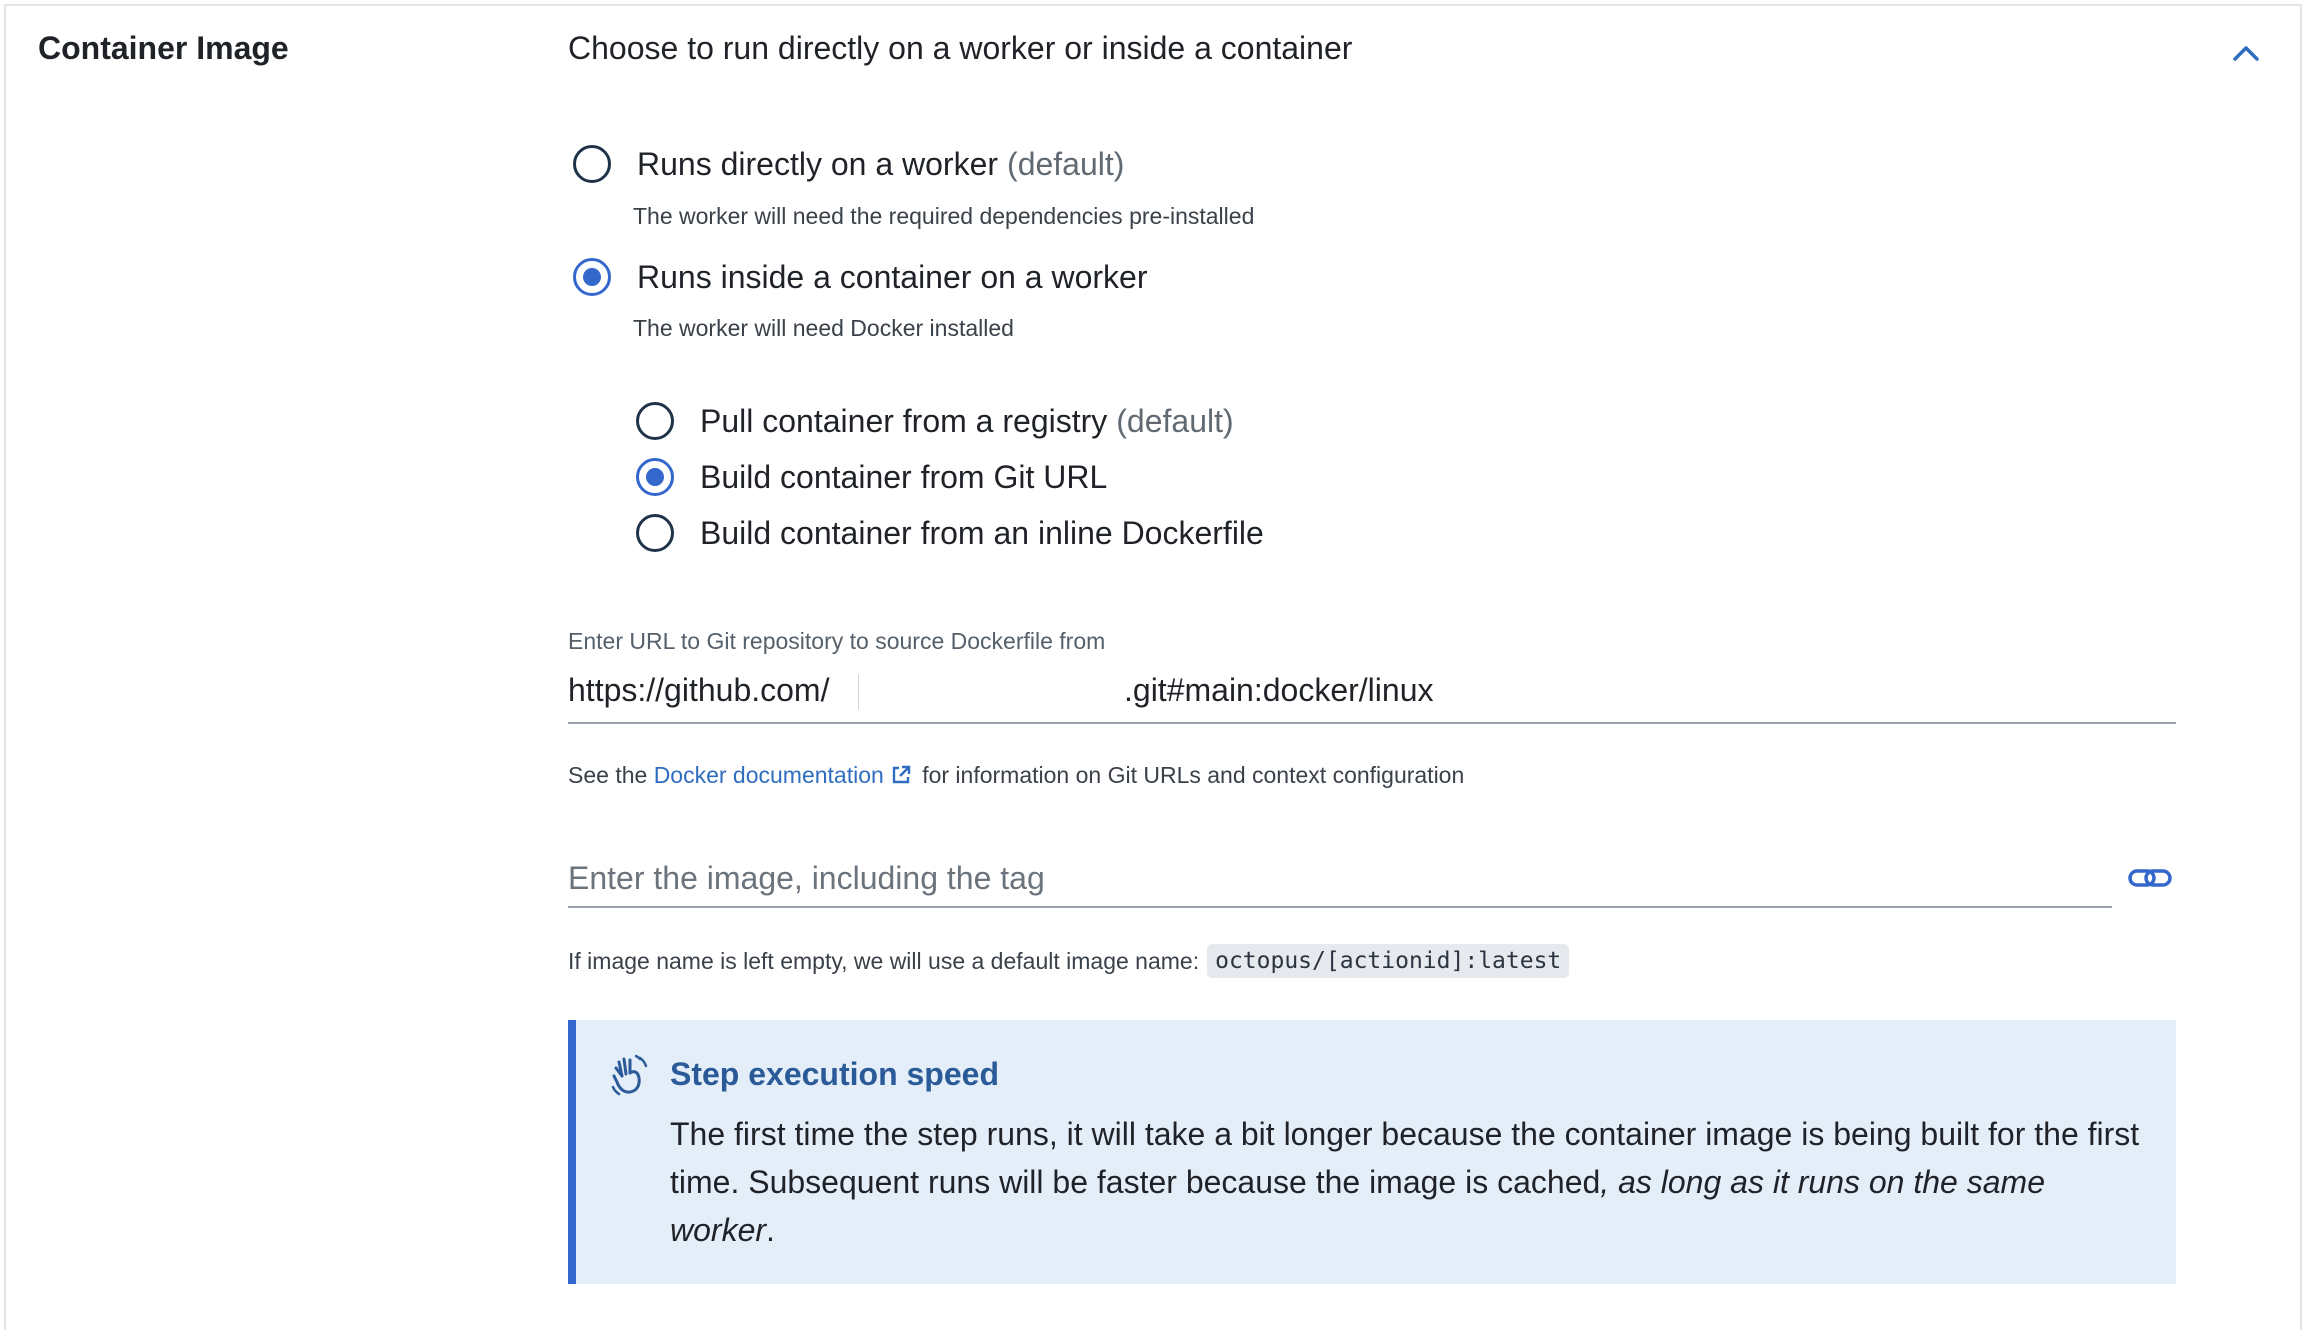 The image size is (2308, 1334). Describe the element at coordinates (629, 1075) in the screenshot. I see `waving-hand-icon` at that location.